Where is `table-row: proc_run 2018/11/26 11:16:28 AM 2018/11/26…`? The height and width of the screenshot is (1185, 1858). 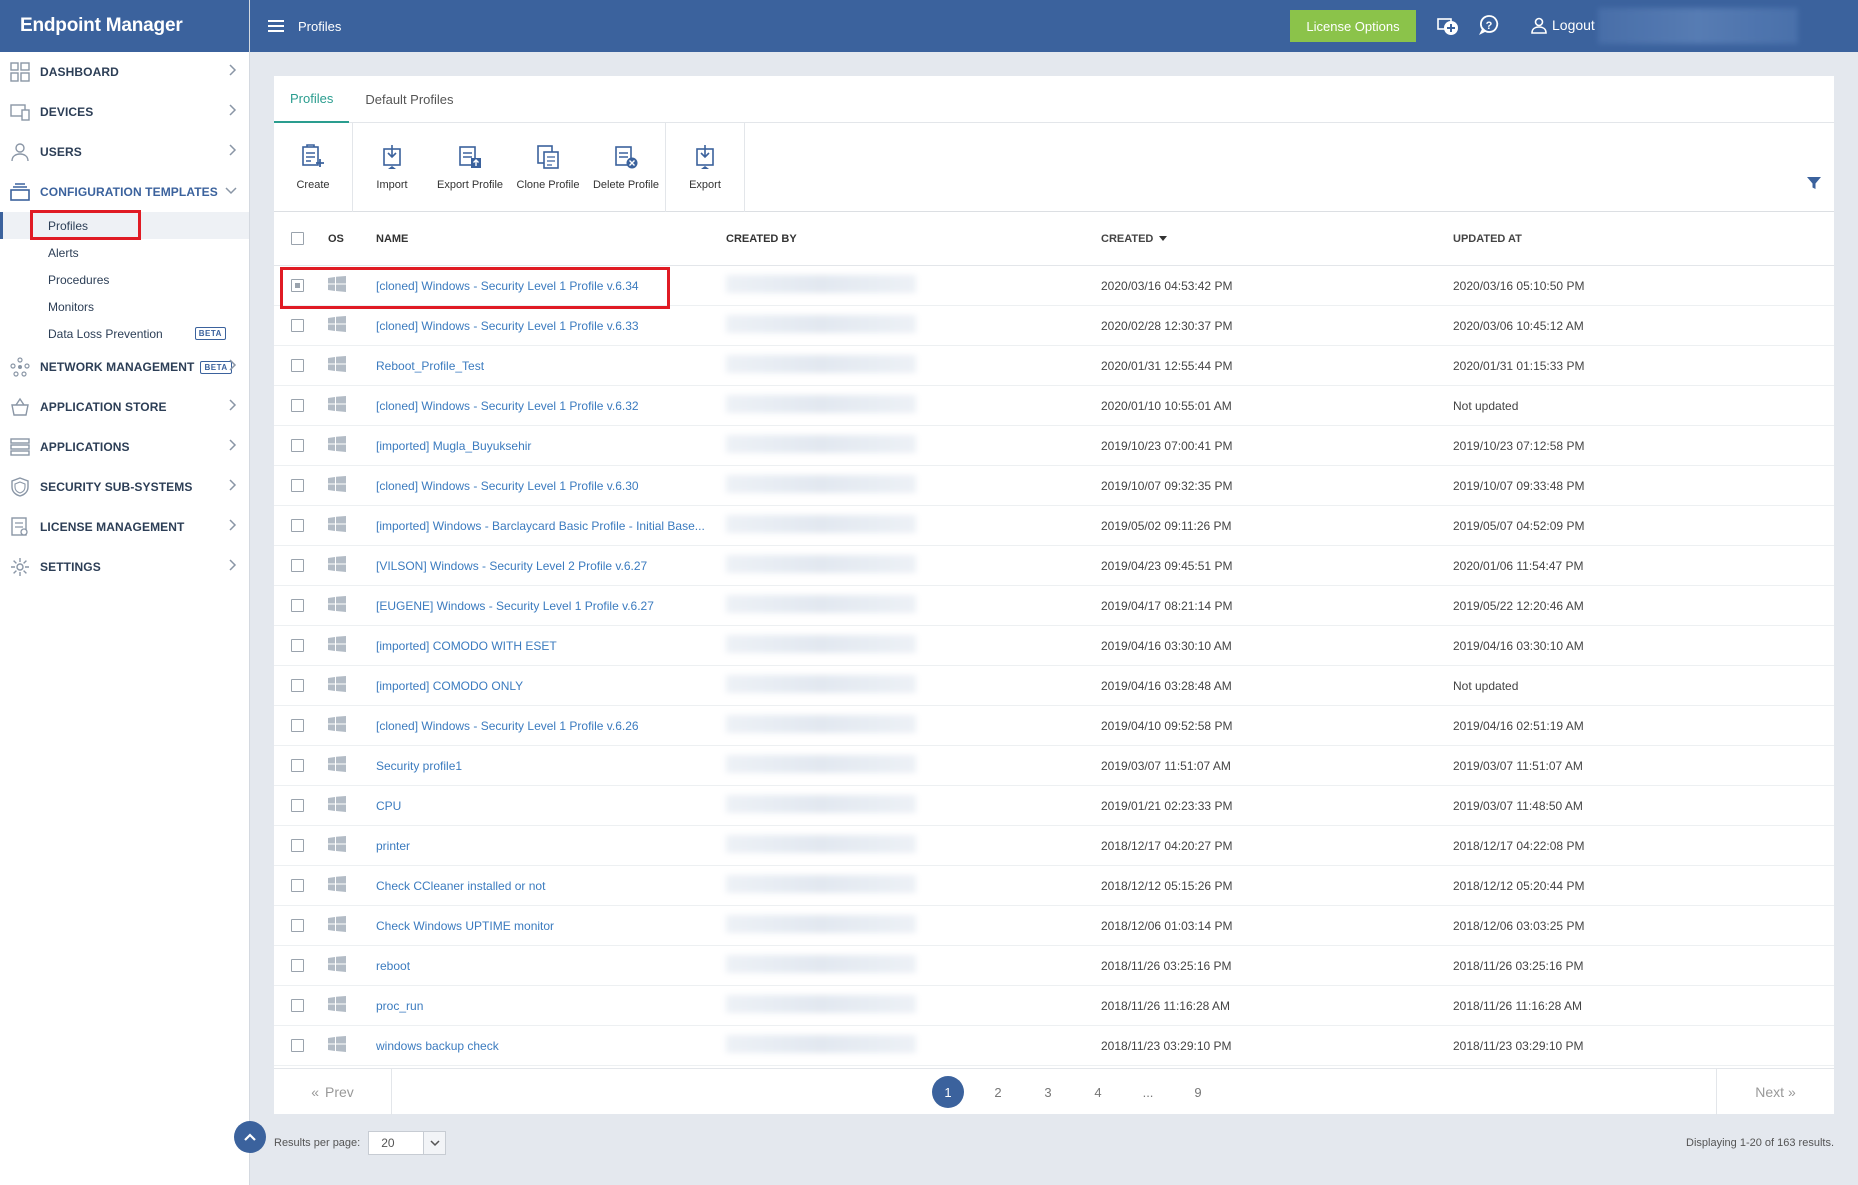
table-row: proc_run 2018/11/26 11:16:28 AM 2018/11/26… is located at coordinates (1054, 1006).